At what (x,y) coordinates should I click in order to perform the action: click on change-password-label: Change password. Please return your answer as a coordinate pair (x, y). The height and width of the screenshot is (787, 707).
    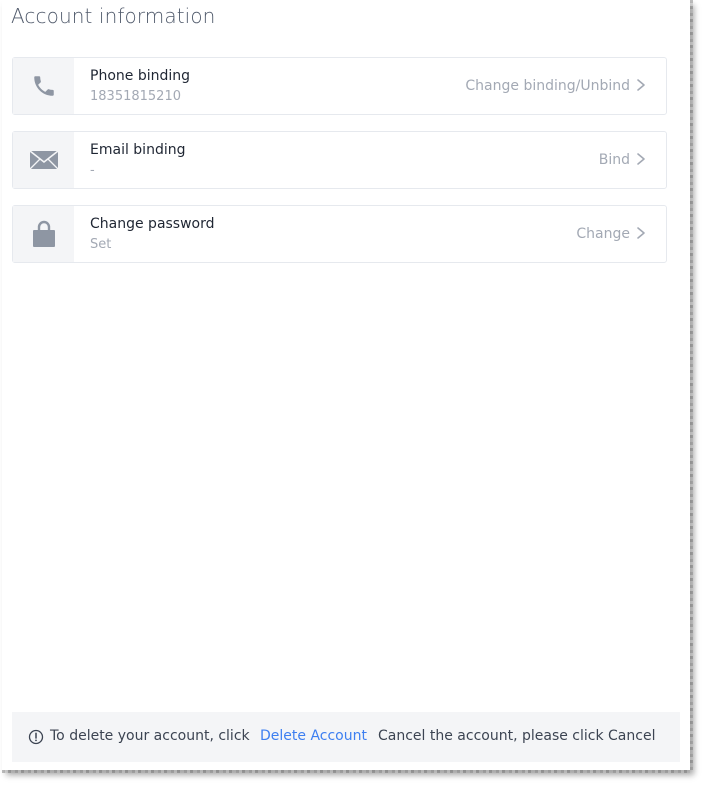
    Looking at the image, I should click on (152, 224).